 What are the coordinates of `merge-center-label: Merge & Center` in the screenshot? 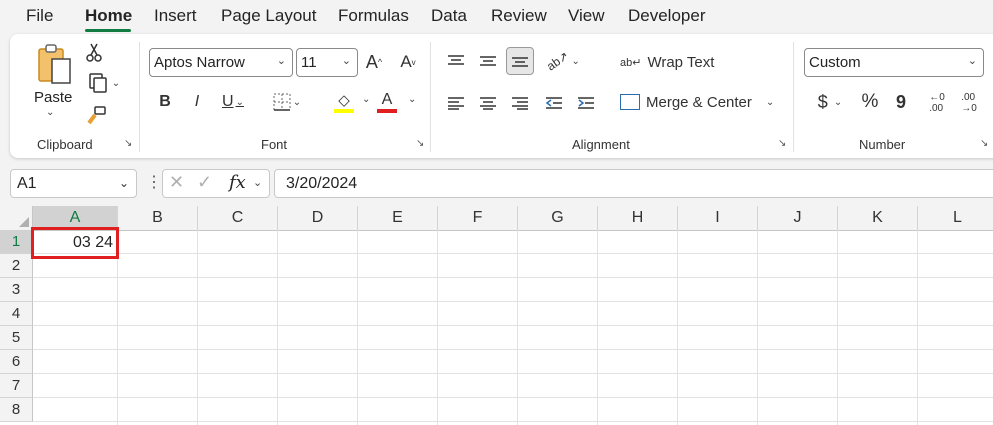 It's located at (699, 102).